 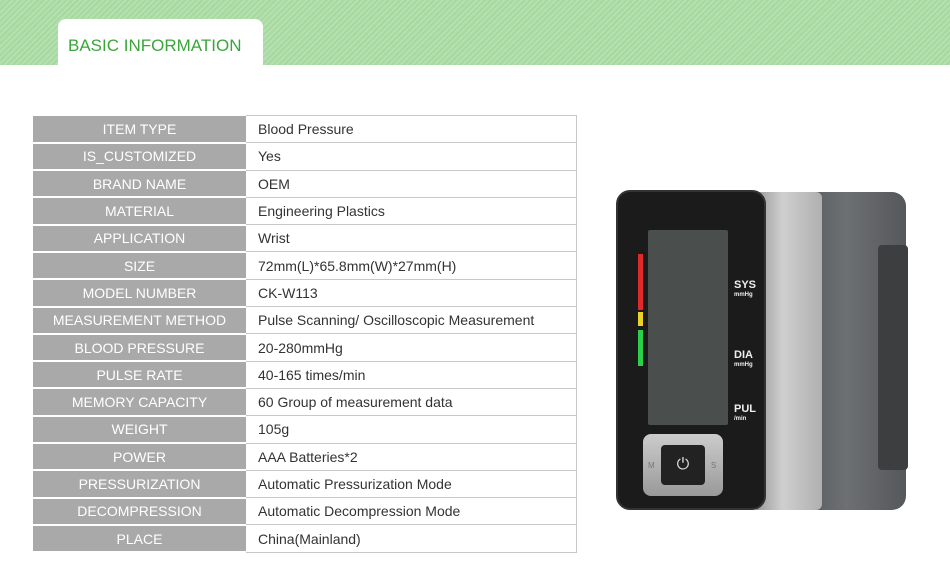 I want to click on spec-label: DECOMPRESSION, so click(x=139, y=511).